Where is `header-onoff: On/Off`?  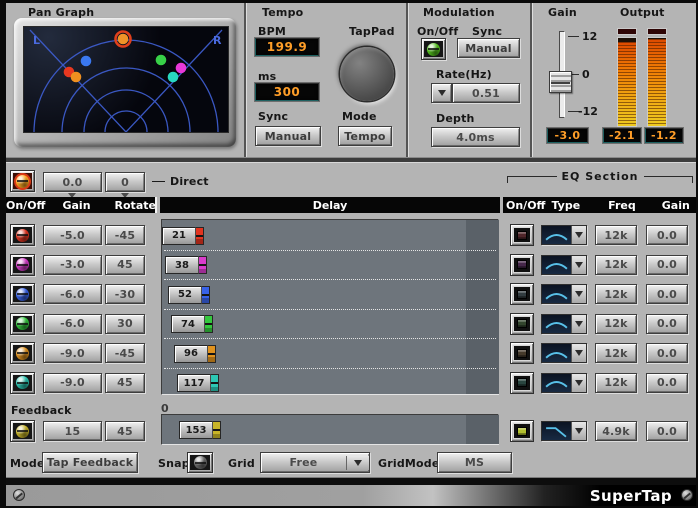 header-onoff: On/Off is located at coordinates (26, 205).